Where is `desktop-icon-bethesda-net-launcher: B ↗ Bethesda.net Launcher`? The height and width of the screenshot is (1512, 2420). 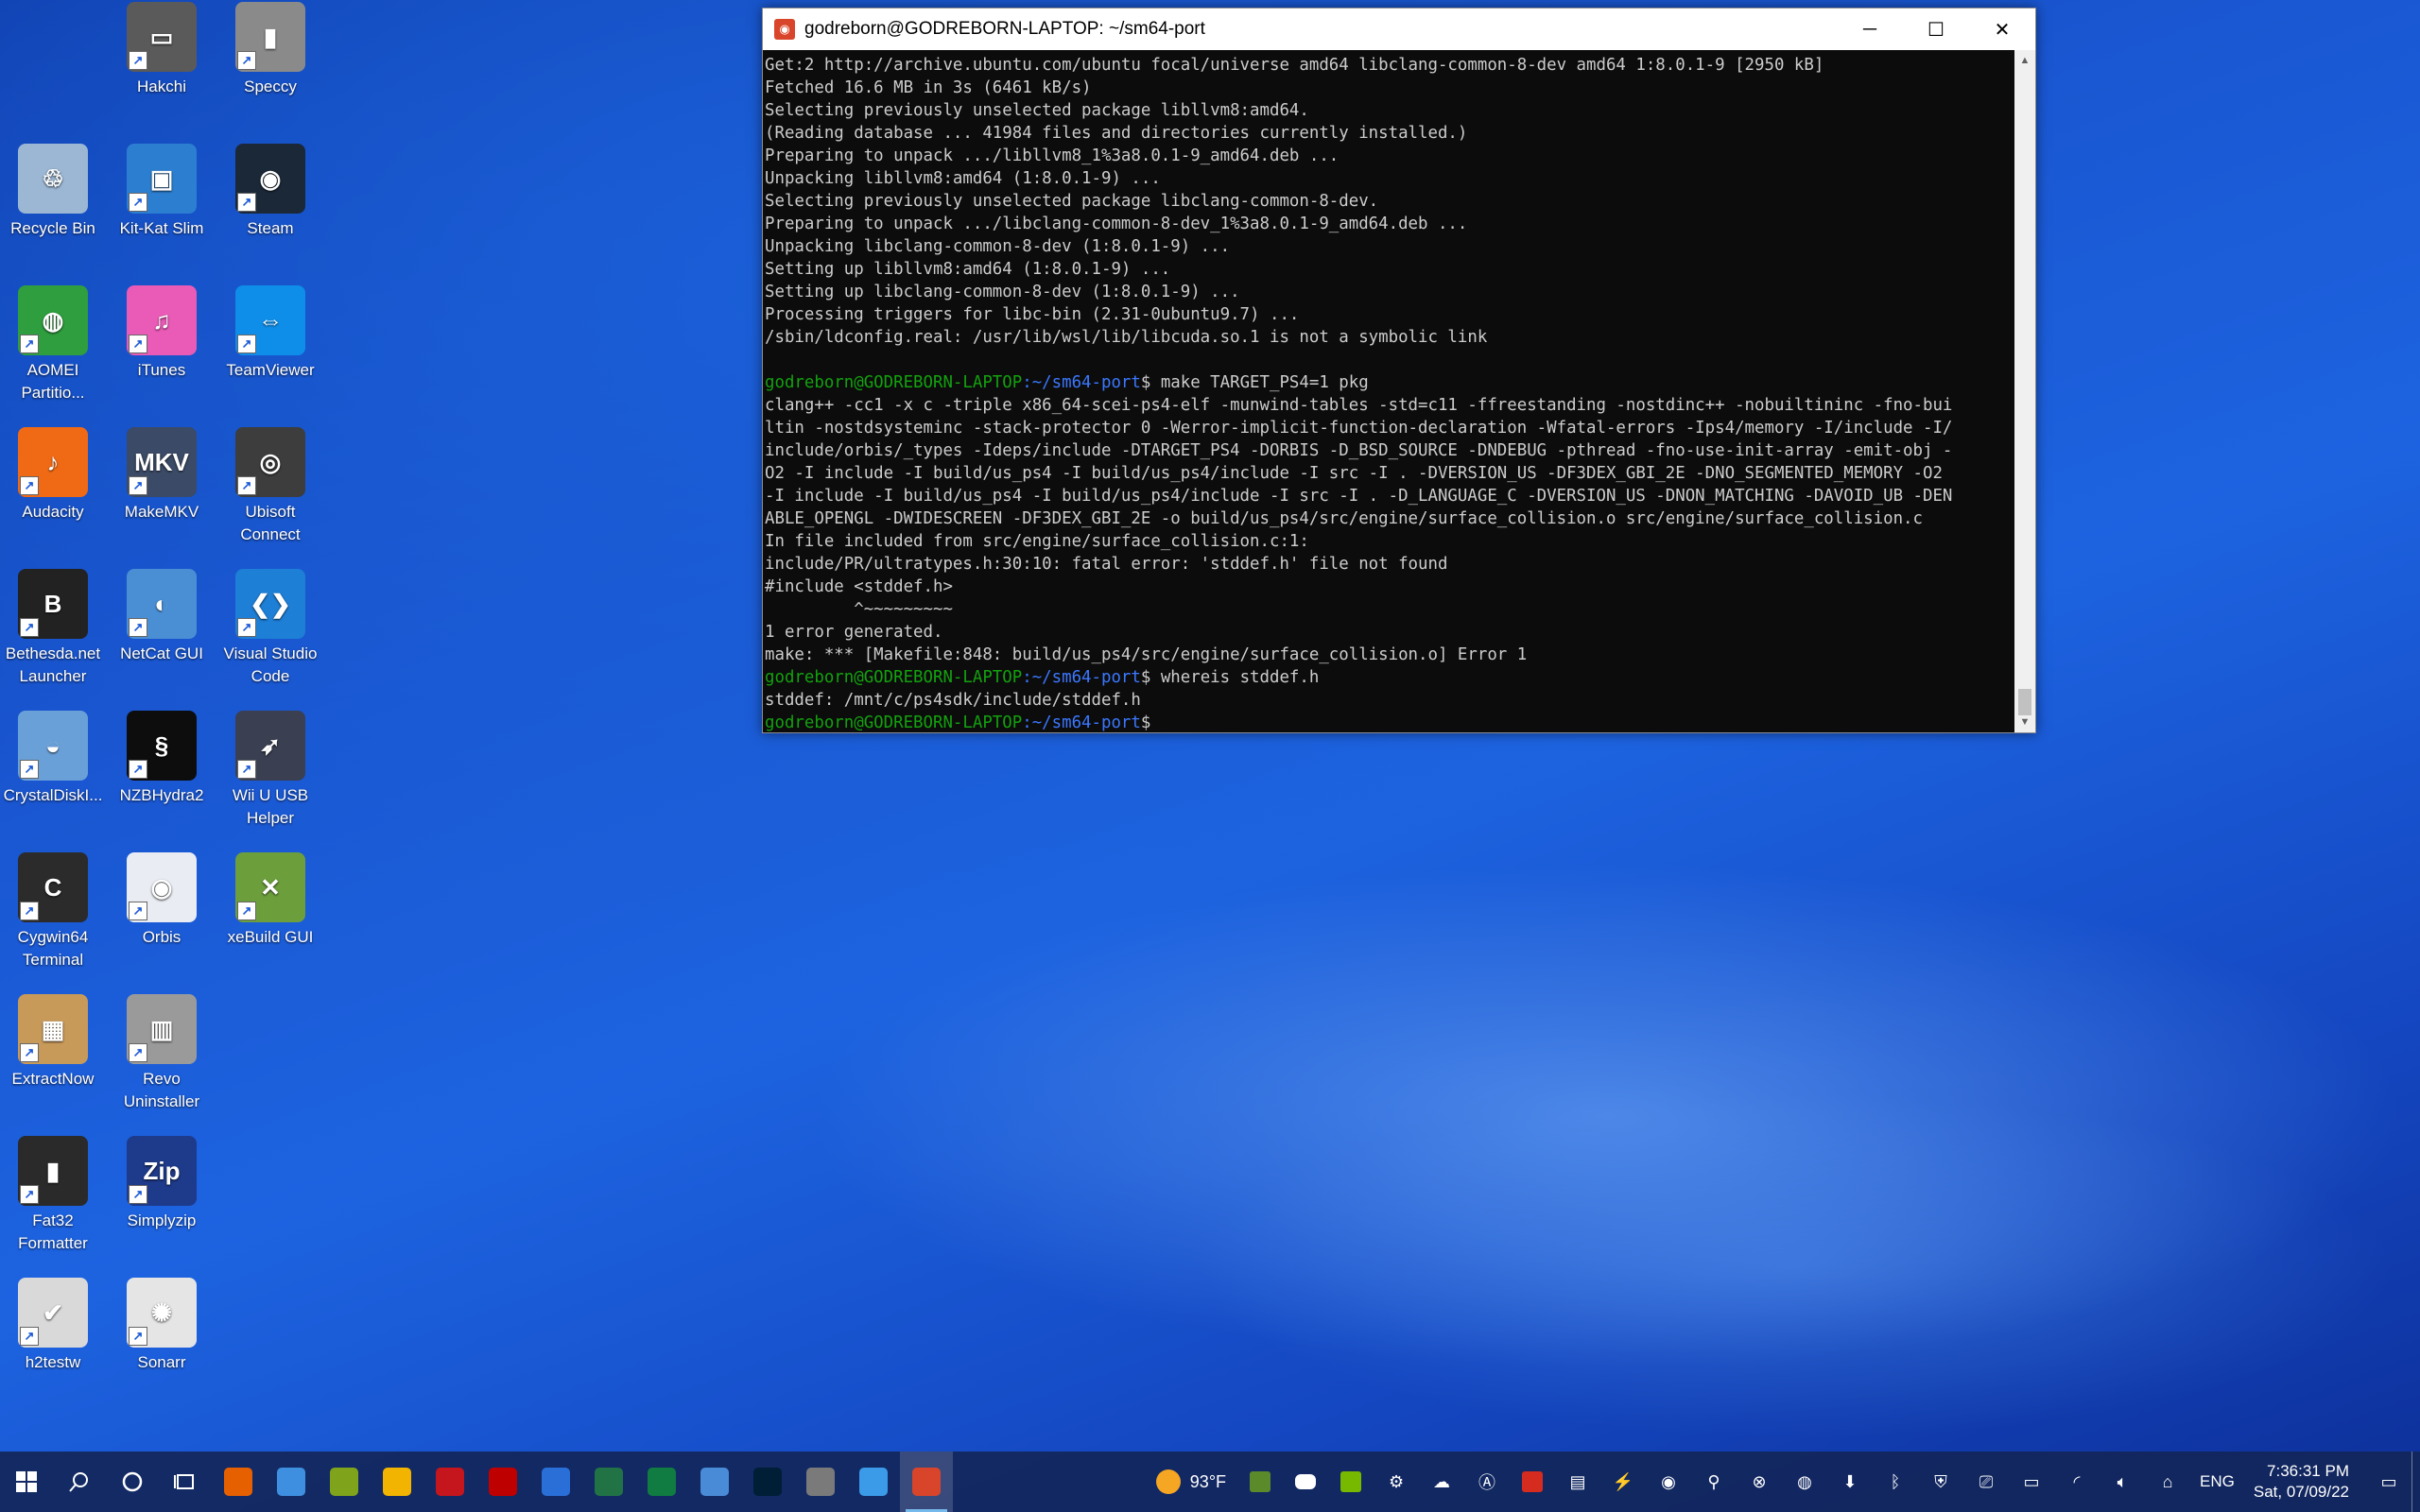
desktop-icon-bethesda-net-launcher: B ↗ Bethesda.net Launcher is located at coordinates (53, 628).